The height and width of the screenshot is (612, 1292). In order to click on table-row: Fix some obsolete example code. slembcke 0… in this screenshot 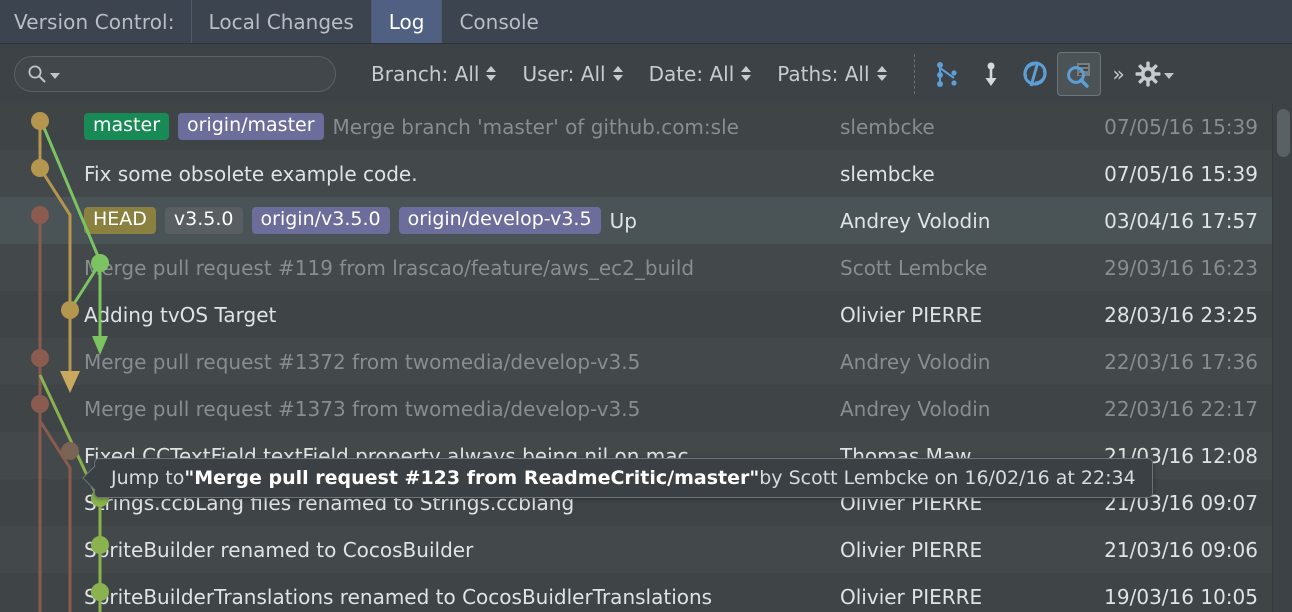, I will do `click(646, 173)`.